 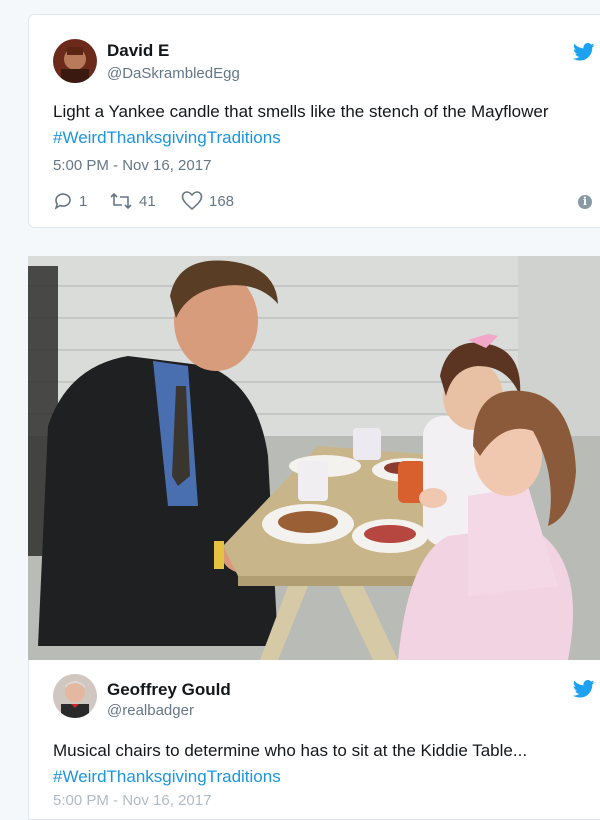 I want to click on like-heart-icon, so click(x=192, y=201).